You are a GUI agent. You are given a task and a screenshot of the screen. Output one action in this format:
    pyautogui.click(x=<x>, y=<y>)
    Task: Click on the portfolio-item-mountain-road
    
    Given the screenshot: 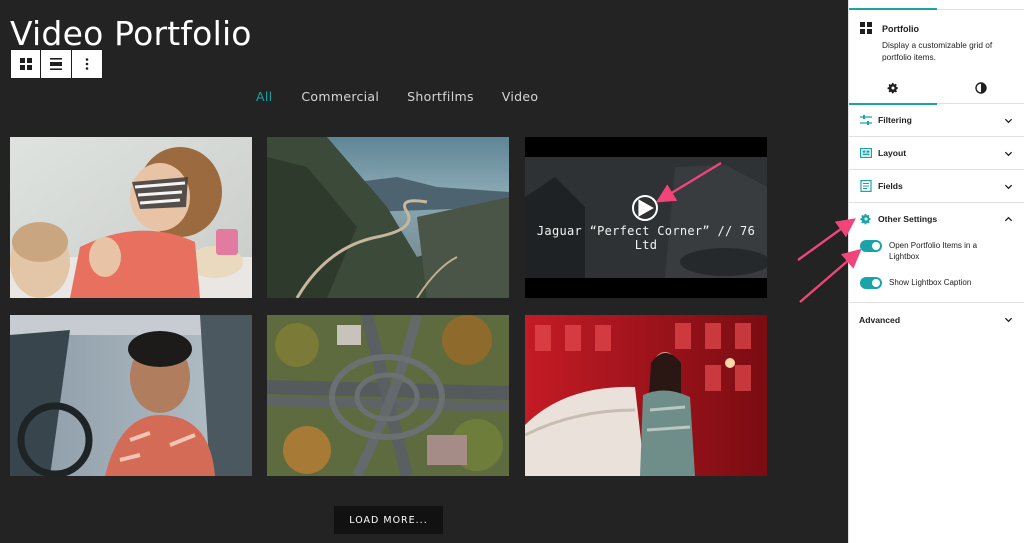 What is the action you would take?
    pyautogui.click(x=388, y=217)
    